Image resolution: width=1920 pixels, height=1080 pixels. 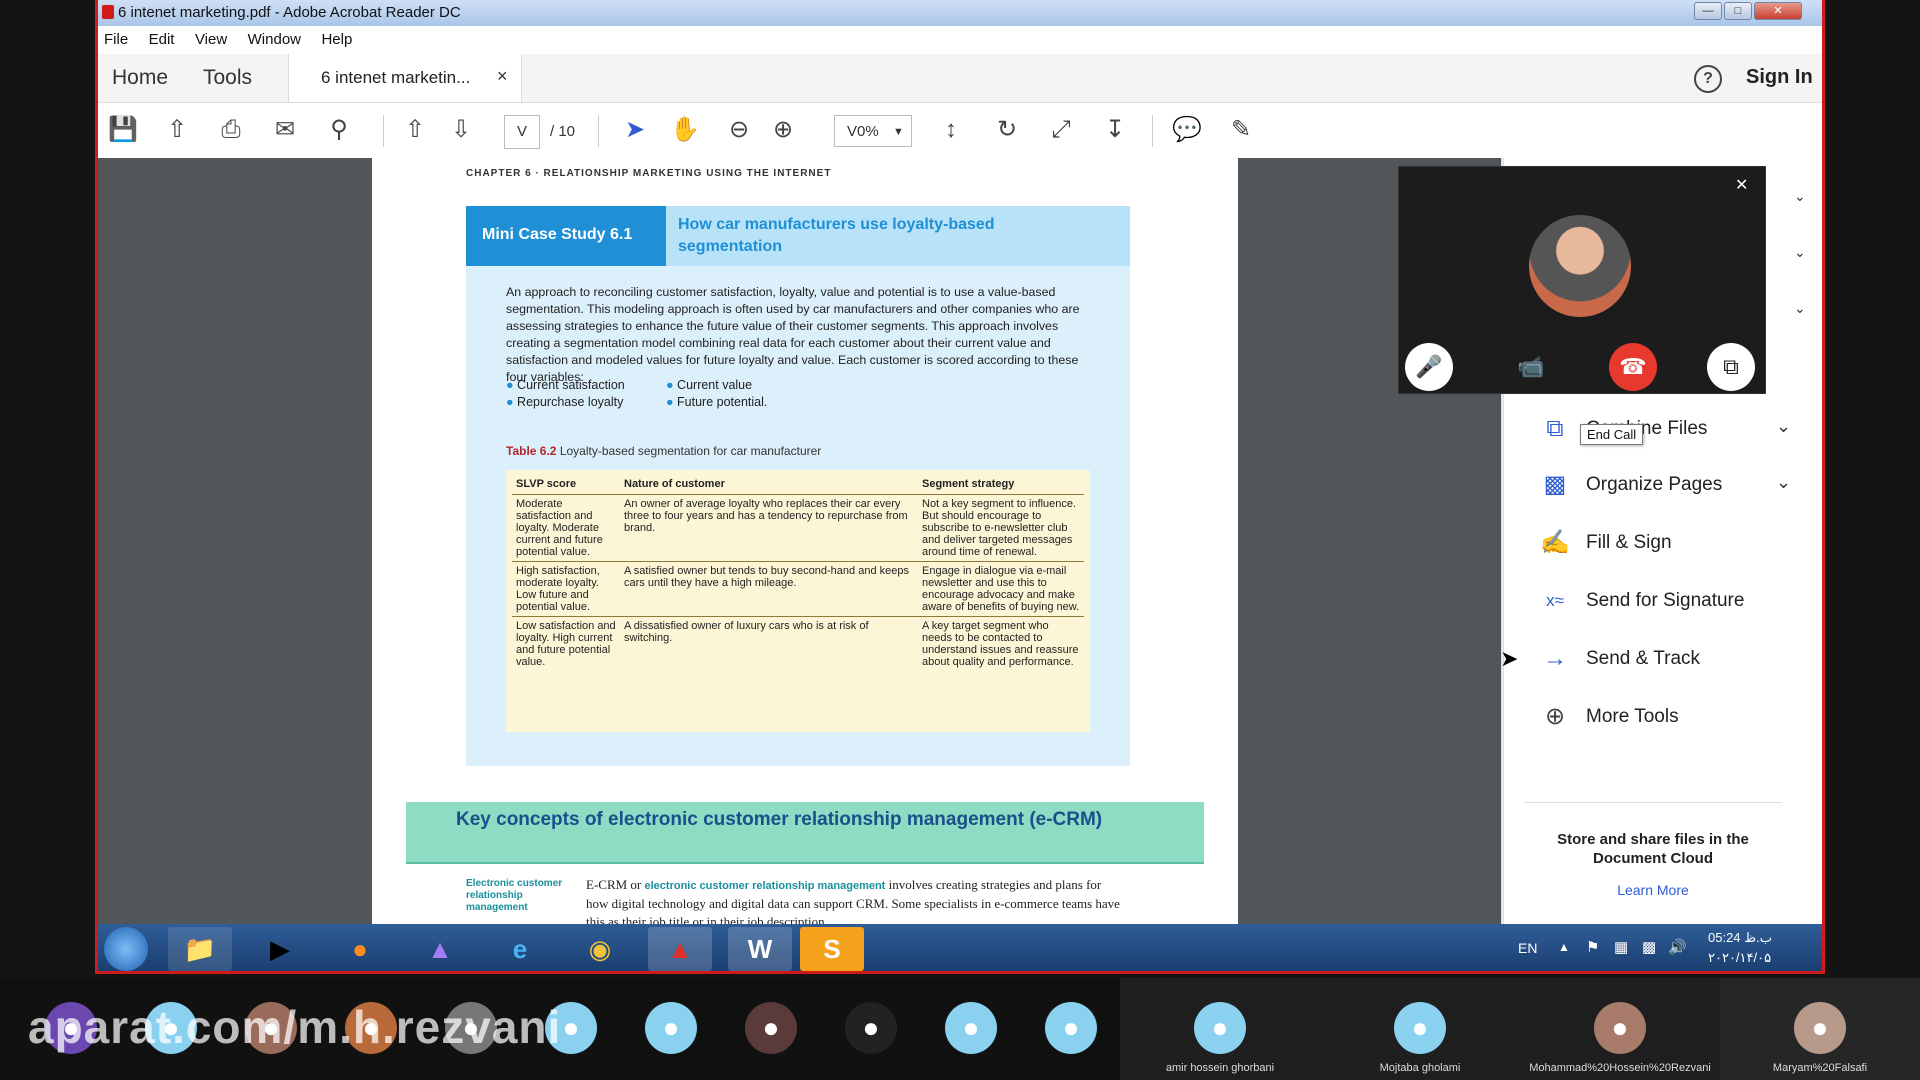 What do you see at coordinates (405, 78) in the screenshot?
I see `tab-document: 6 intenet marketin... ×` at bounding box center [405, 78].